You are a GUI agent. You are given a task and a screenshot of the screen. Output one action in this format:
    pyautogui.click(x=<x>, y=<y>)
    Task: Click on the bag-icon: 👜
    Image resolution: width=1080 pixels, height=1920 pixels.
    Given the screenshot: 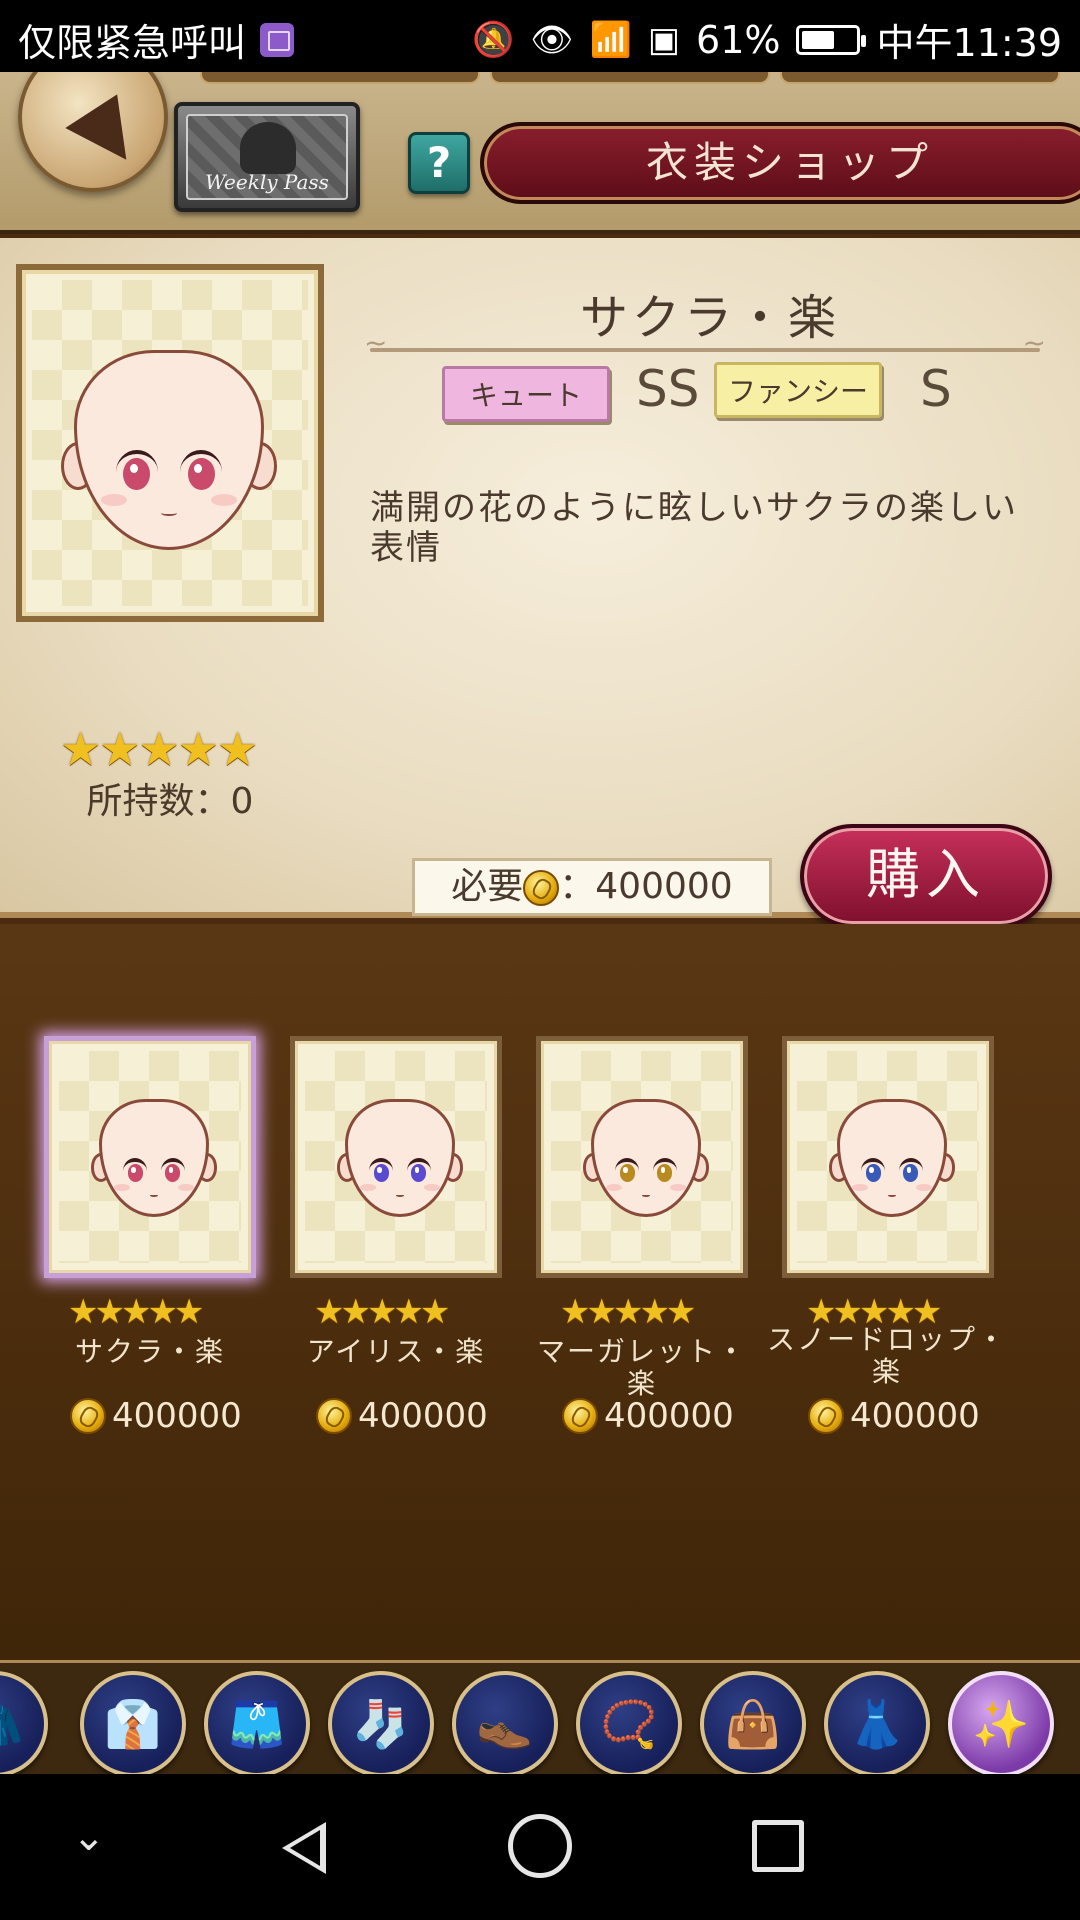 What is the action you would take?
    pyautogui.click(x=753, y=1724)
    